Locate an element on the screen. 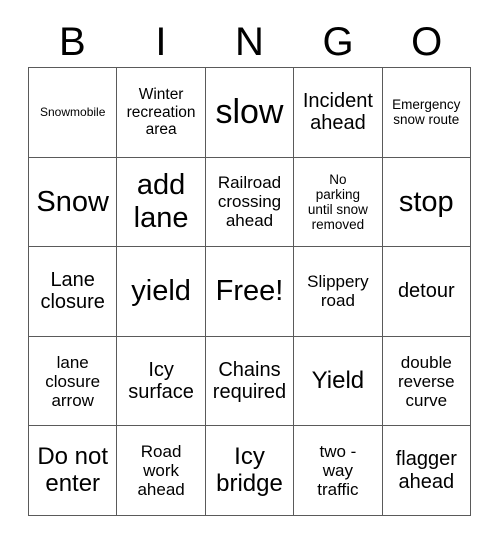 Image resolution: width=500 pixels, height=544 pixels. bingo-cell-r1c4: Incident ahead is located at coordinates (338, 113).